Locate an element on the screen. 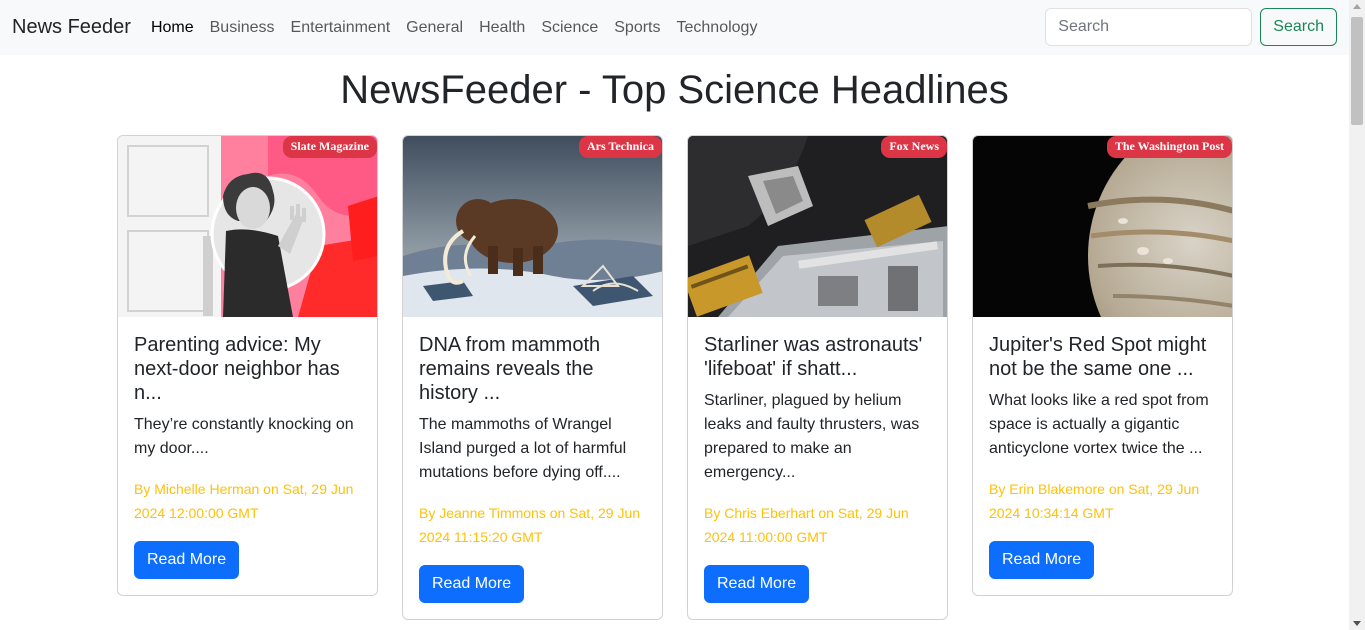 The width and height of the screenshot is (1365, 630). nav-link-entertainment: Entertainment is located at coordinates (341, 28).